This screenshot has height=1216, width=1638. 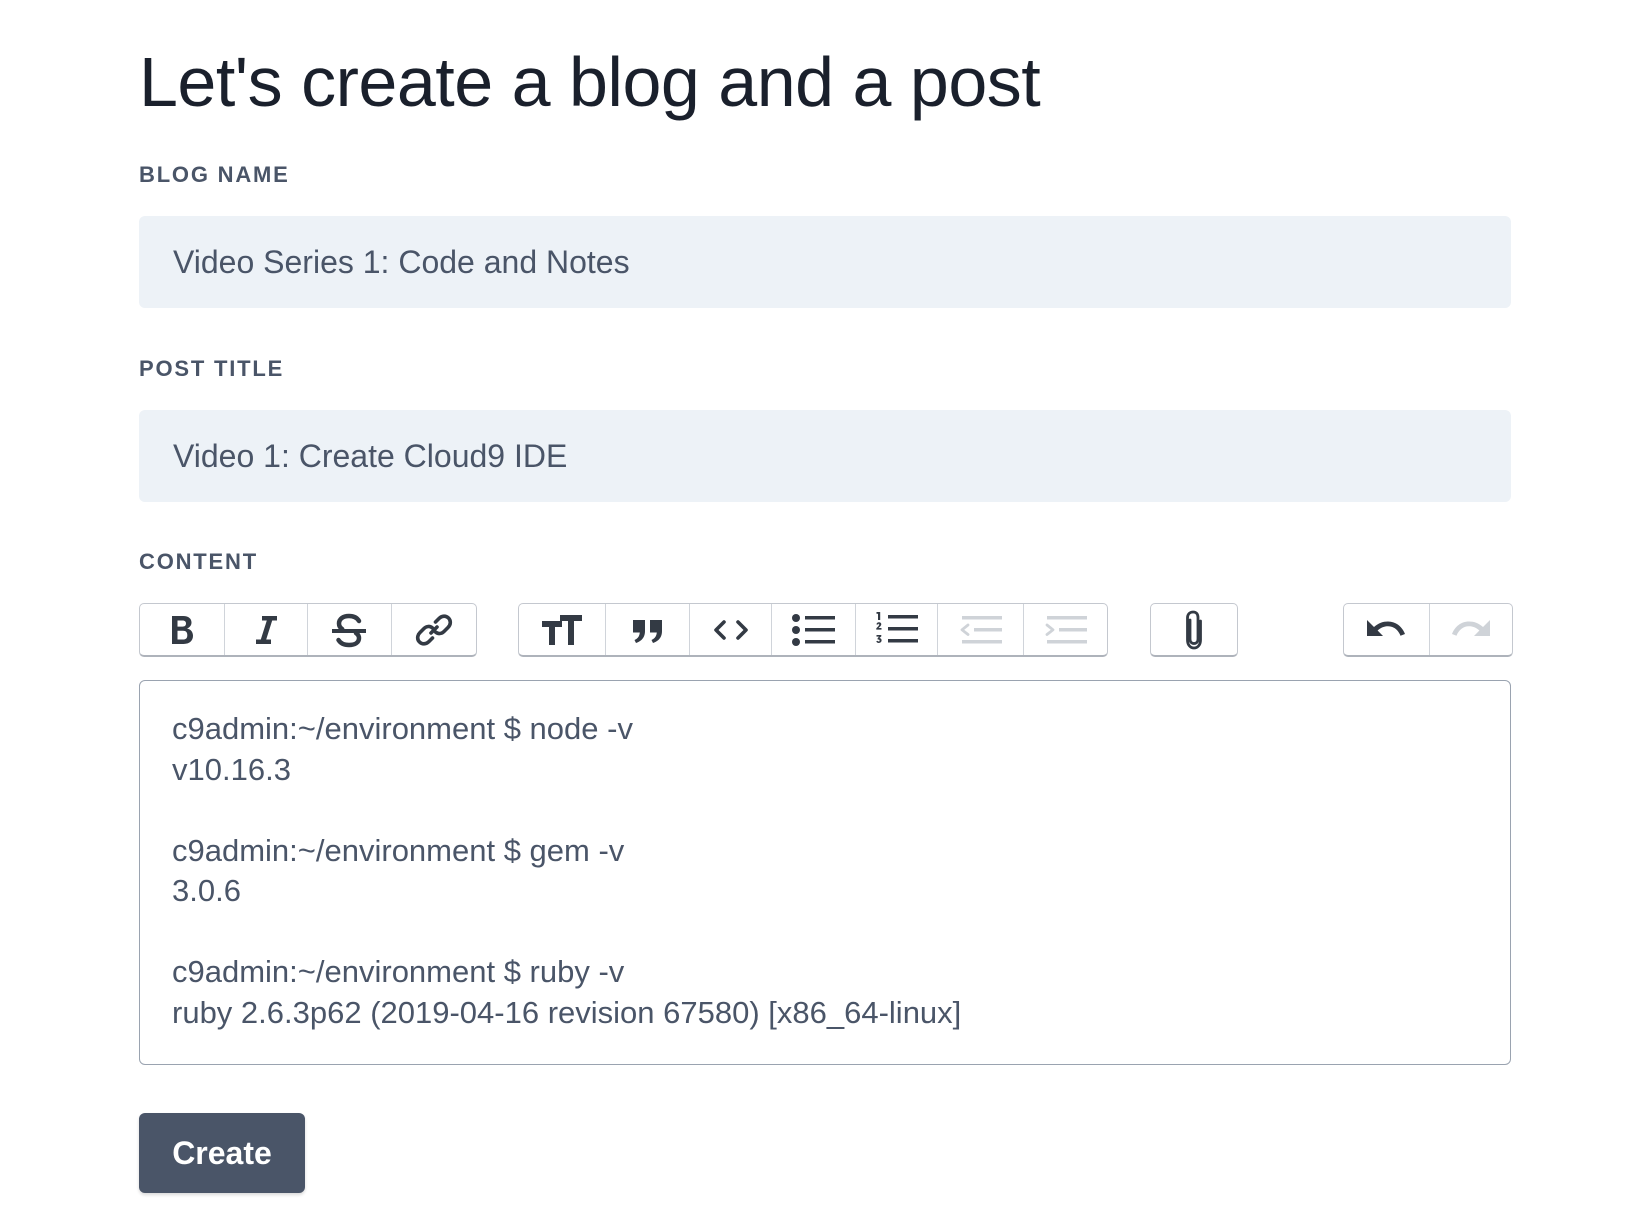 I want to click on editor-toolbar, so click(x=826, y=631).